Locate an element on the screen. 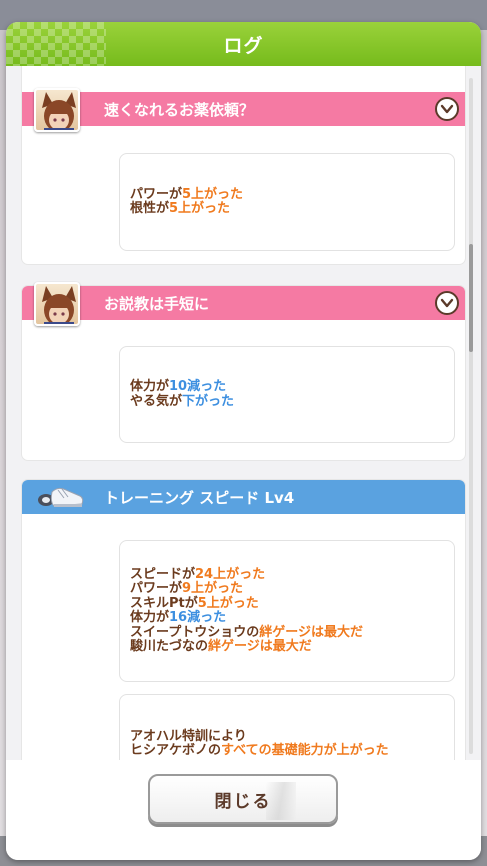  close-button: 閉じる is located at coordinates (243, 799).